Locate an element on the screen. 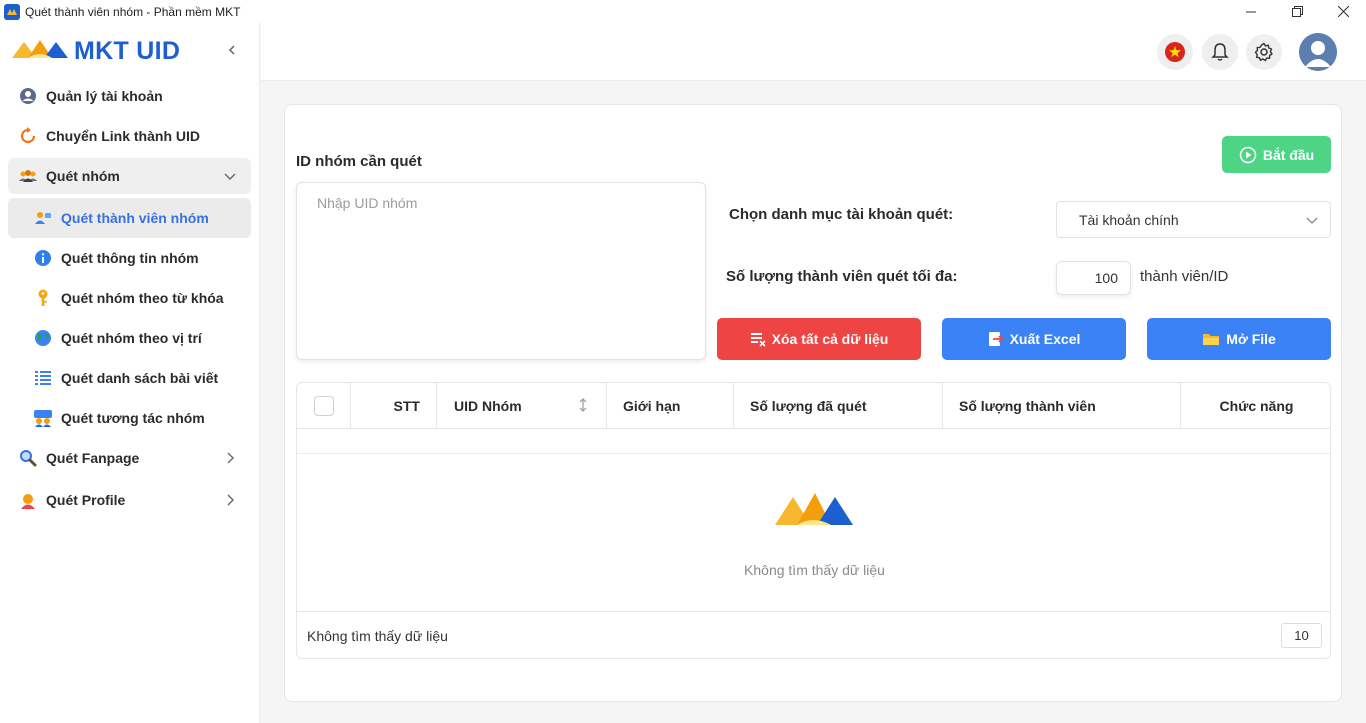 The width and height of the screenshot is (1366, 723). collapse-sidebar-button is located at coordinates (232, 50).